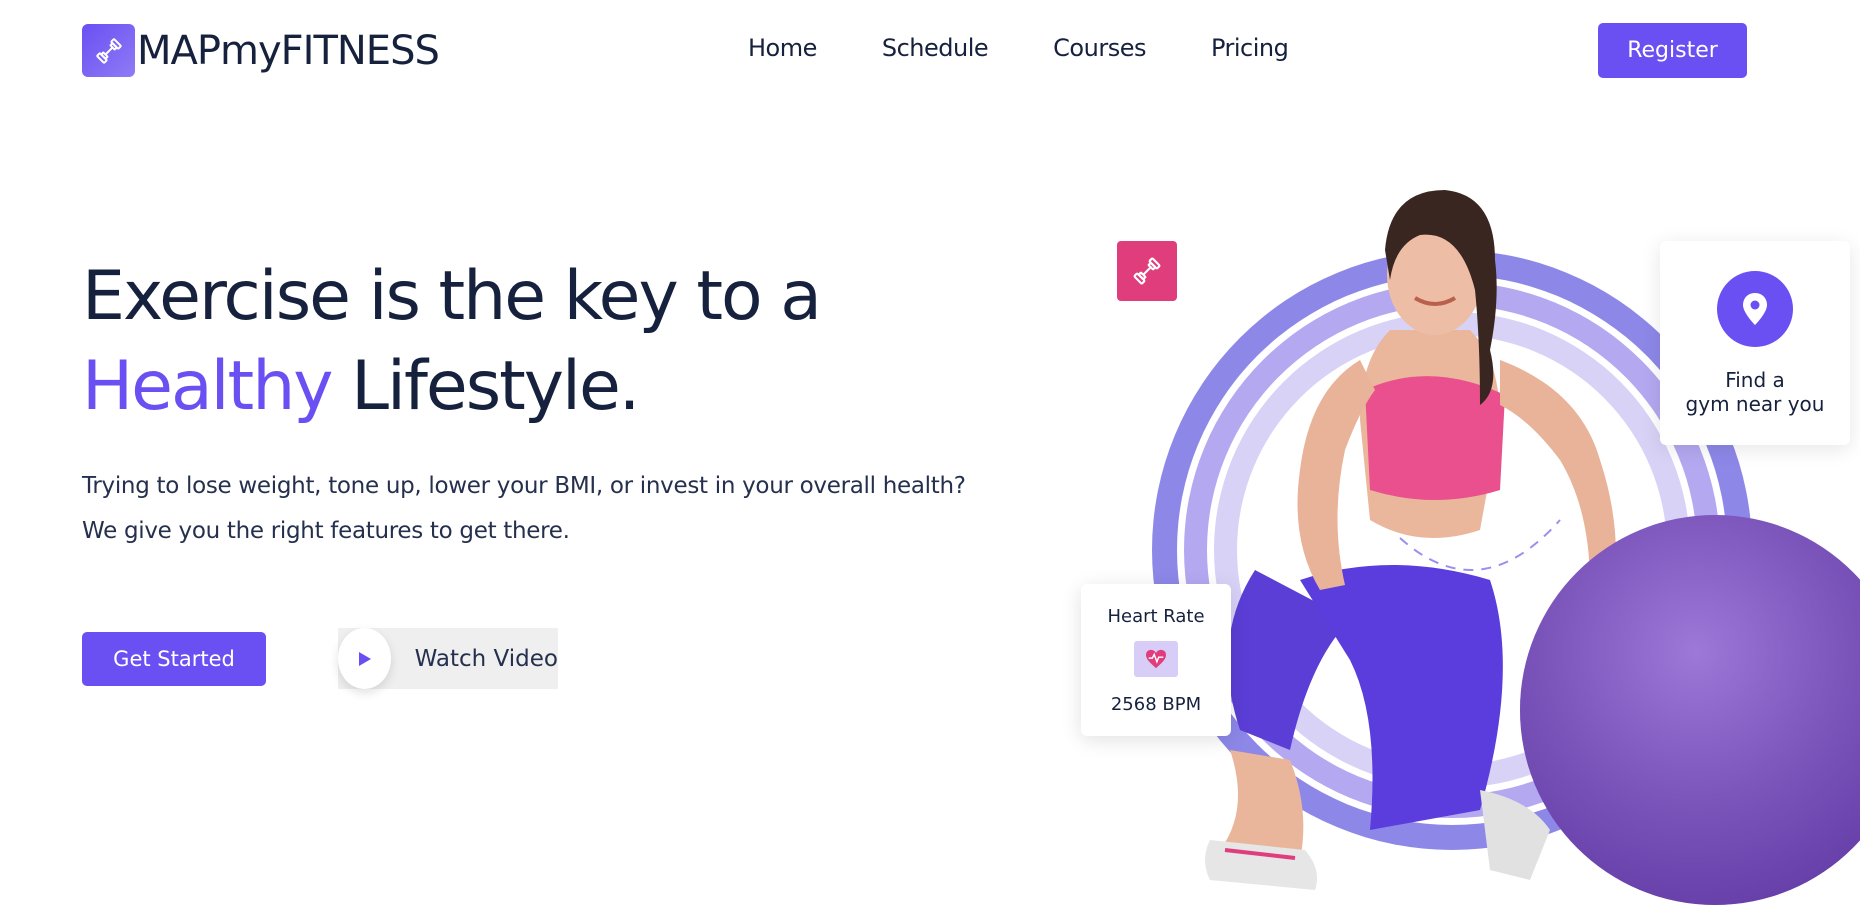 The image size is (1860, 914). Describe the element at coordinates (486, 658) in the screenshot. I see `watch-video-label: Watch Video` at that location.